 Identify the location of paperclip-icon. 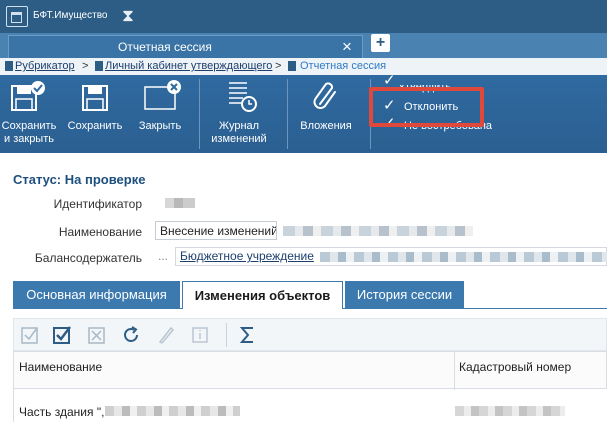
(324, 95).